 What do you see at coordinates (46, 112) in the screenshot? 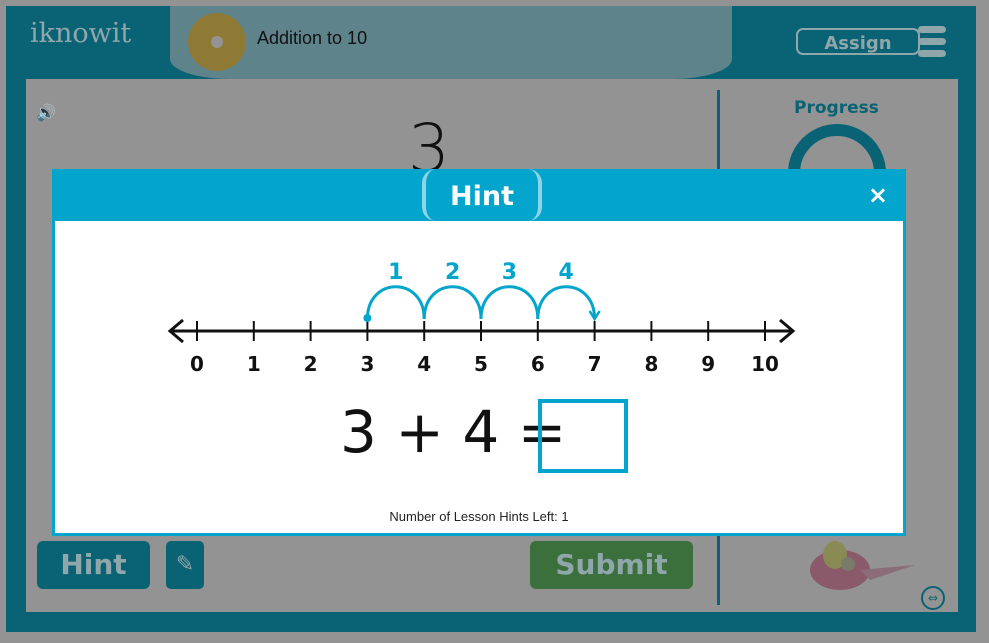
I see `speaker-icon: 🔊` at bounding box center [46, 112].